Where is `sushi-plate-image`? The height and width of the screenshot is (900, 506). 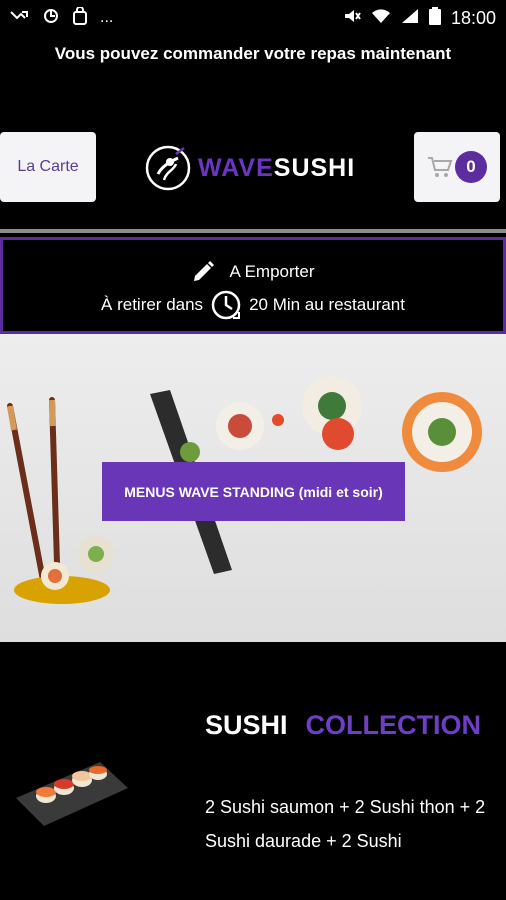 sushi-plate-image is located at coordinates (72, 794).